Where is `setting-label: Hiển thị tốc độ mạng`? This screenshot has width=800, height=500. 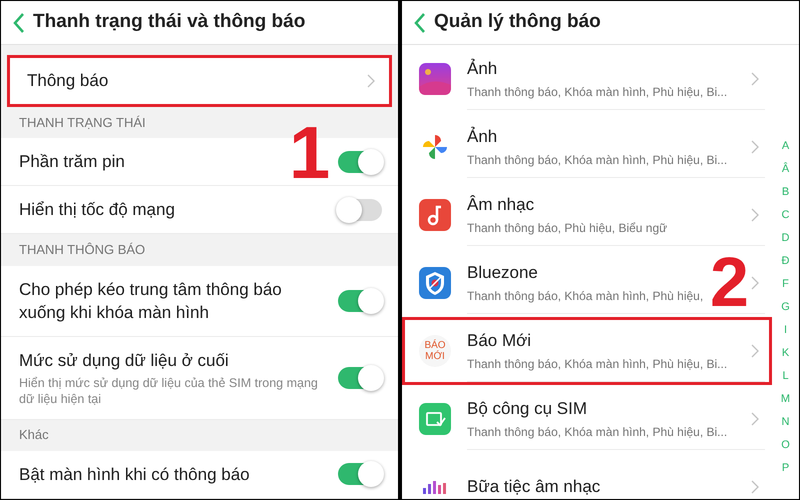 setting-label: Hiển thị tốc độ mạng is located at coordinates (97, 210).